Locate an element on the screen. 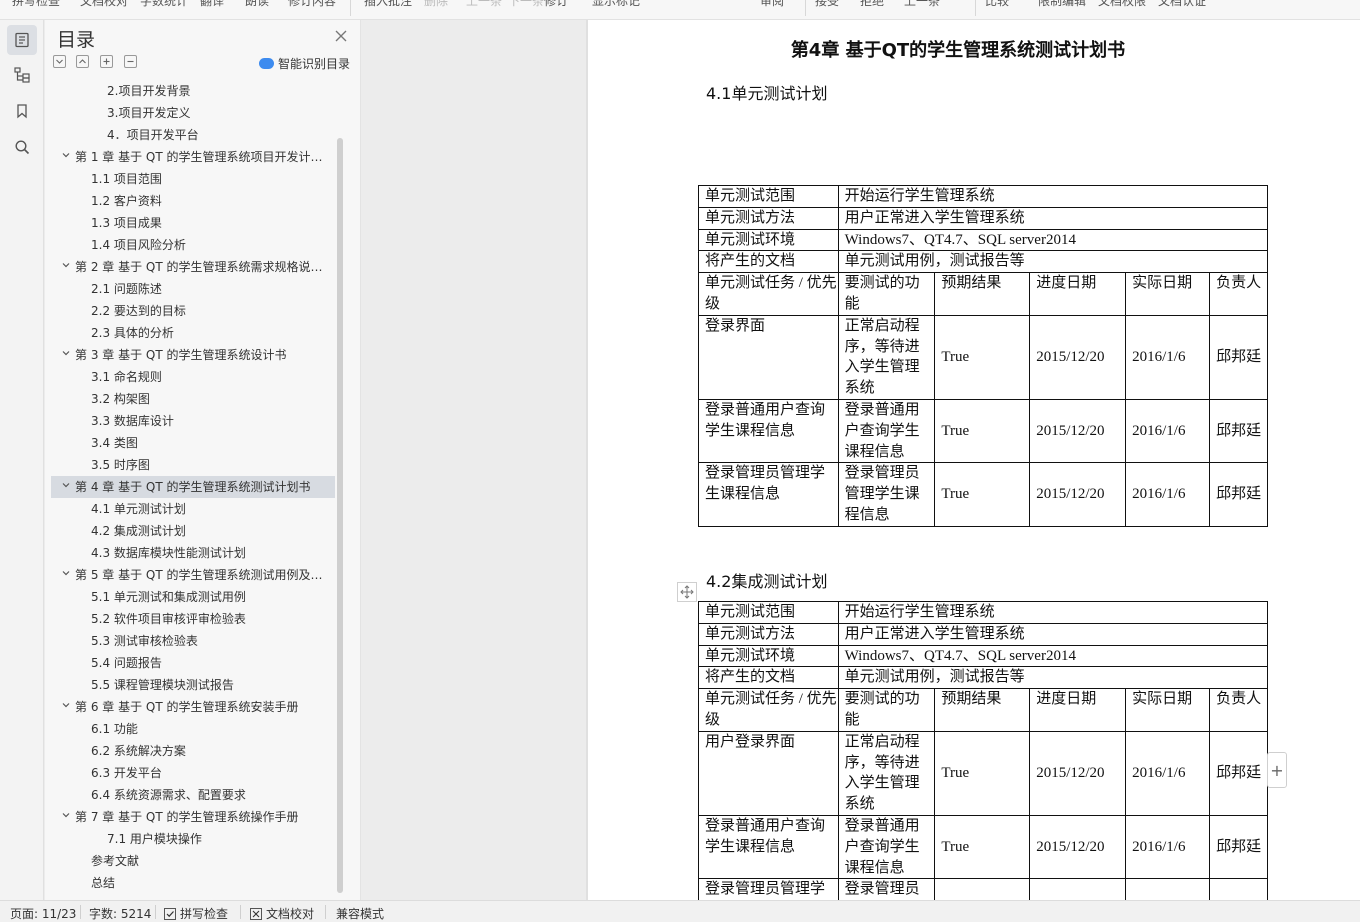  word-count: 字数: 5214 is located at coordinates (120, 913).